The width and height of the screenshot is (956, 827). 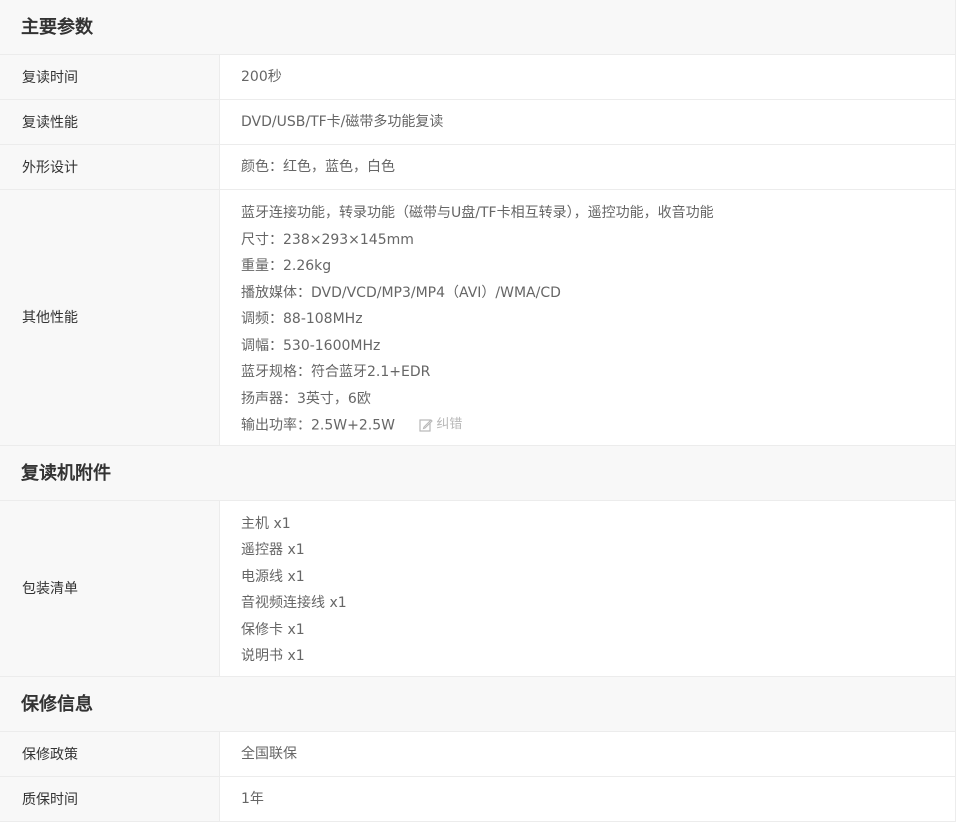 What do you see at coordinates (401, 292) in the screenshot?
I see `spec-value-line: 播放媒体：DVD/VCD/MP3/MP4（AVI）/WMA/CD` at bounding box center [401, 292].